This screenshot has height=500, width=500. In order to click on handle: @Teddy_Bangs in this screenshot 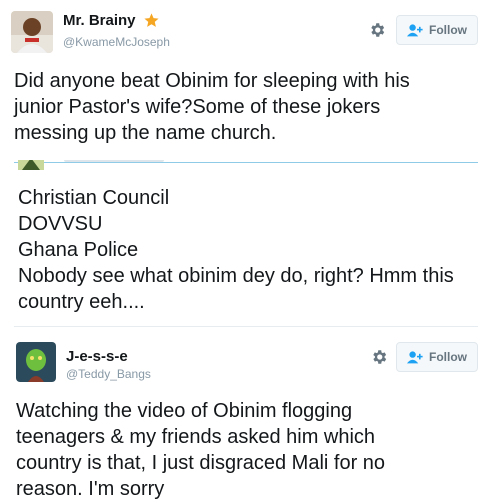, I will do `click(108, 374)`.